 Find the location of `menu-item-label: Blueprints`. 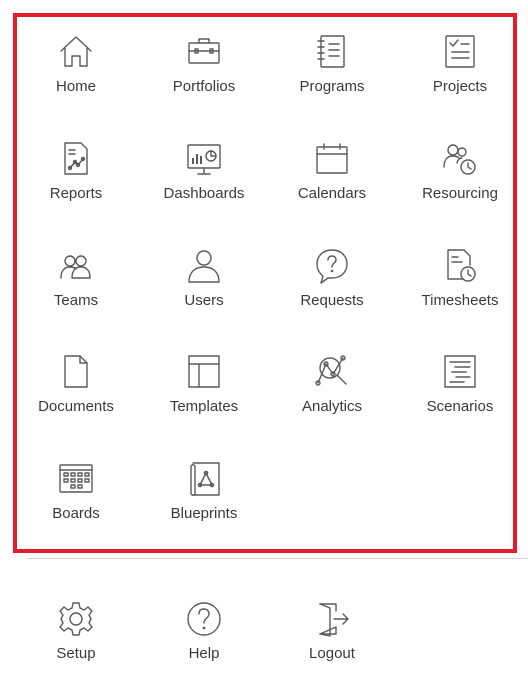

menu-item-label: Blueprints is located at coordinates (204, 513).